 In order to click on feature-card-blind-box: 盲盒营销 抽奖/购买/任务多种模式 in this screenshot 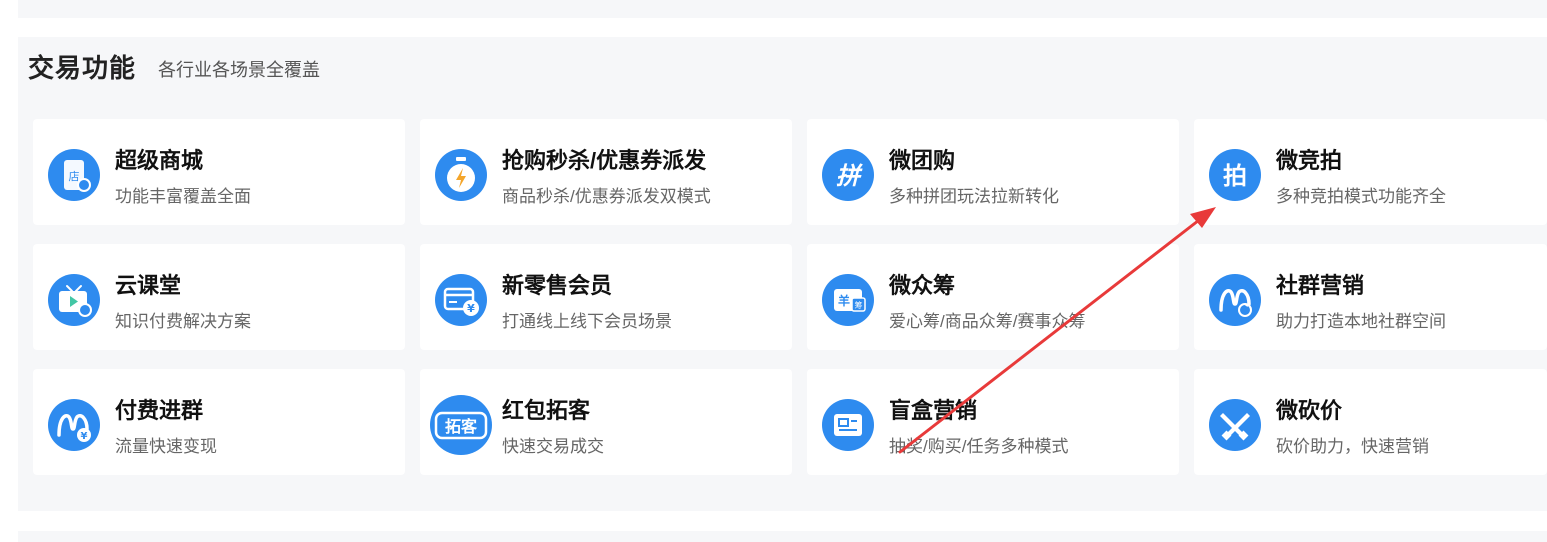, I will do `click(993, 422)`.